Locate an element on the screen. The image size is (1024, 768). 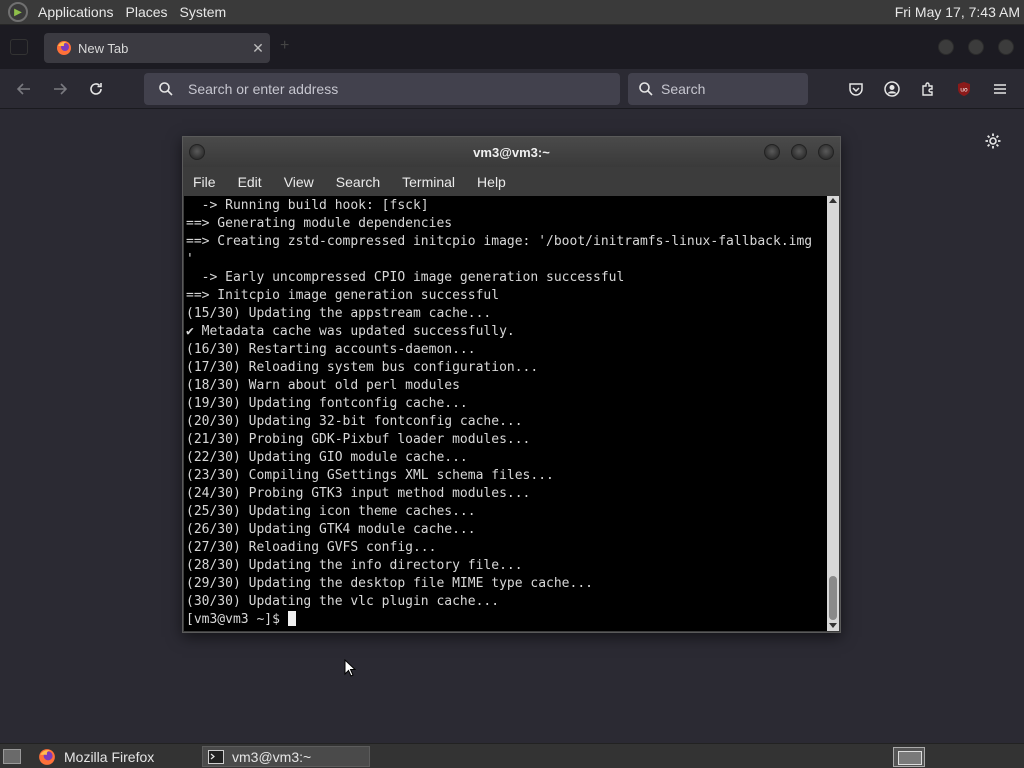
distro-logo-icon: ▶ is located at coordinates (18, 12).